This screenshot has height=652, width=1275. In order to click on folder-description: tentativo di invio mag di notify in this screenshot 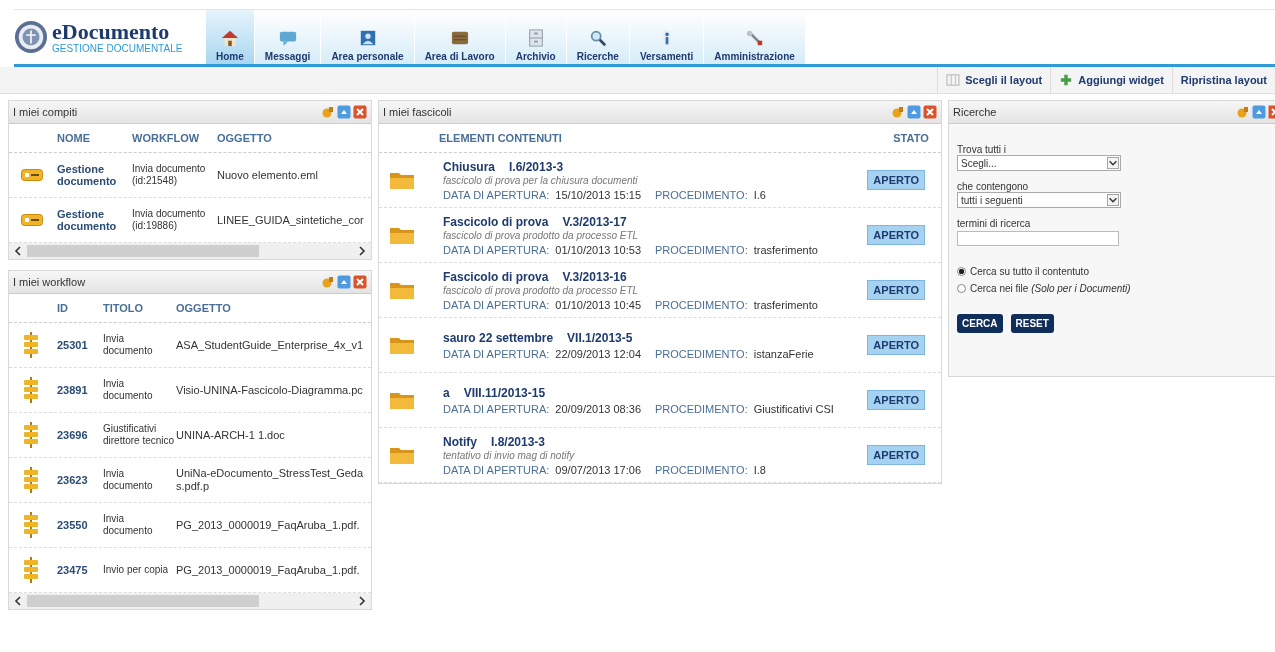, I will do `click(509, 455)`.